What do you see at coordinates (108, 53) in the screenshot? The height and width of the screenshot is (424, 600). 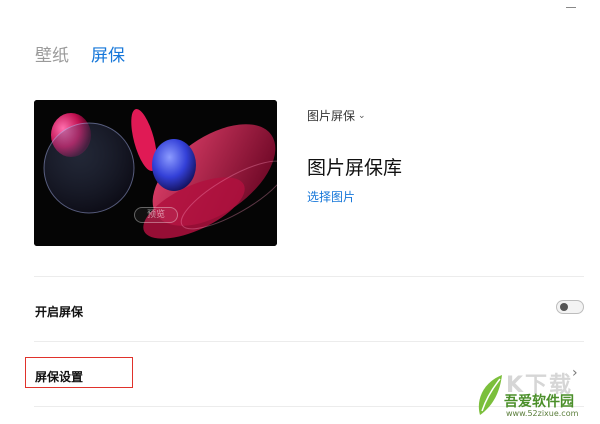 I see `tab-screensaver: 屏保` at bounding box center [108, 53].